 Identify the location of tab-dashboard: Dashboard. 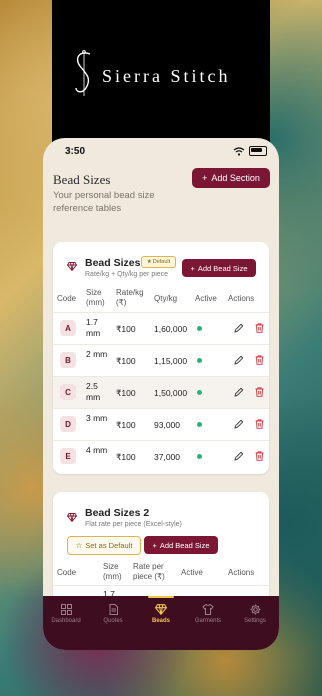
(66, 614).